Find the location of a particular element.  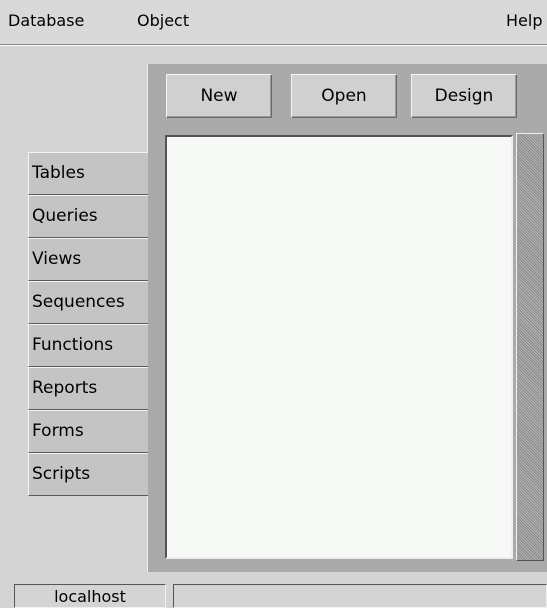

design-button: Design is located at coordinates (464, 96).